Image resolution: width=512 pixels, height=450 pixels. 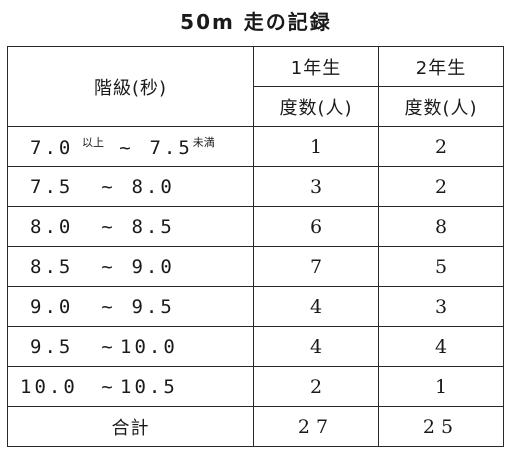 I want to click on class-interval-cell: 8.5 ~ 9.0, so click(x=130, y=266).